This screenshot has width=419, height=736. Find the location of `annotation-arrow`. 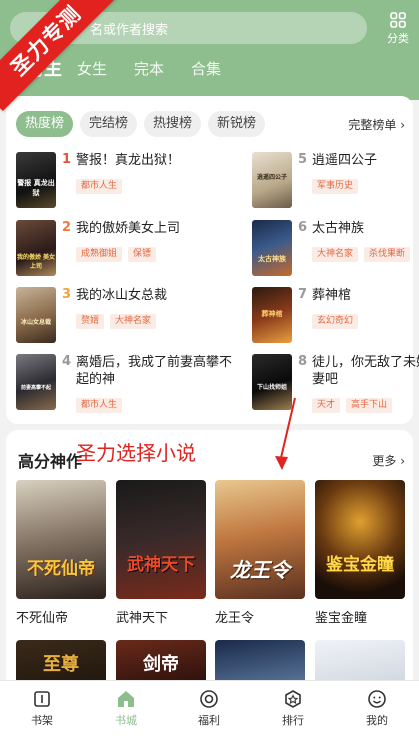

annotation-arrow is located at coordinates (285, 433).